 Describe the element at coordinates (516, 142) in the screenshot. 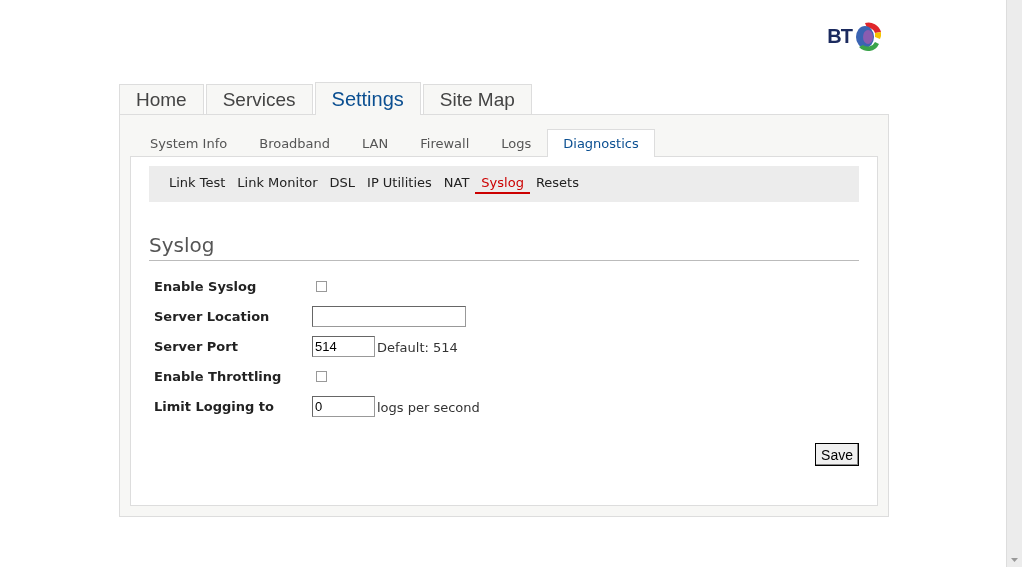

I see `sub-tab: Logs` at that location.